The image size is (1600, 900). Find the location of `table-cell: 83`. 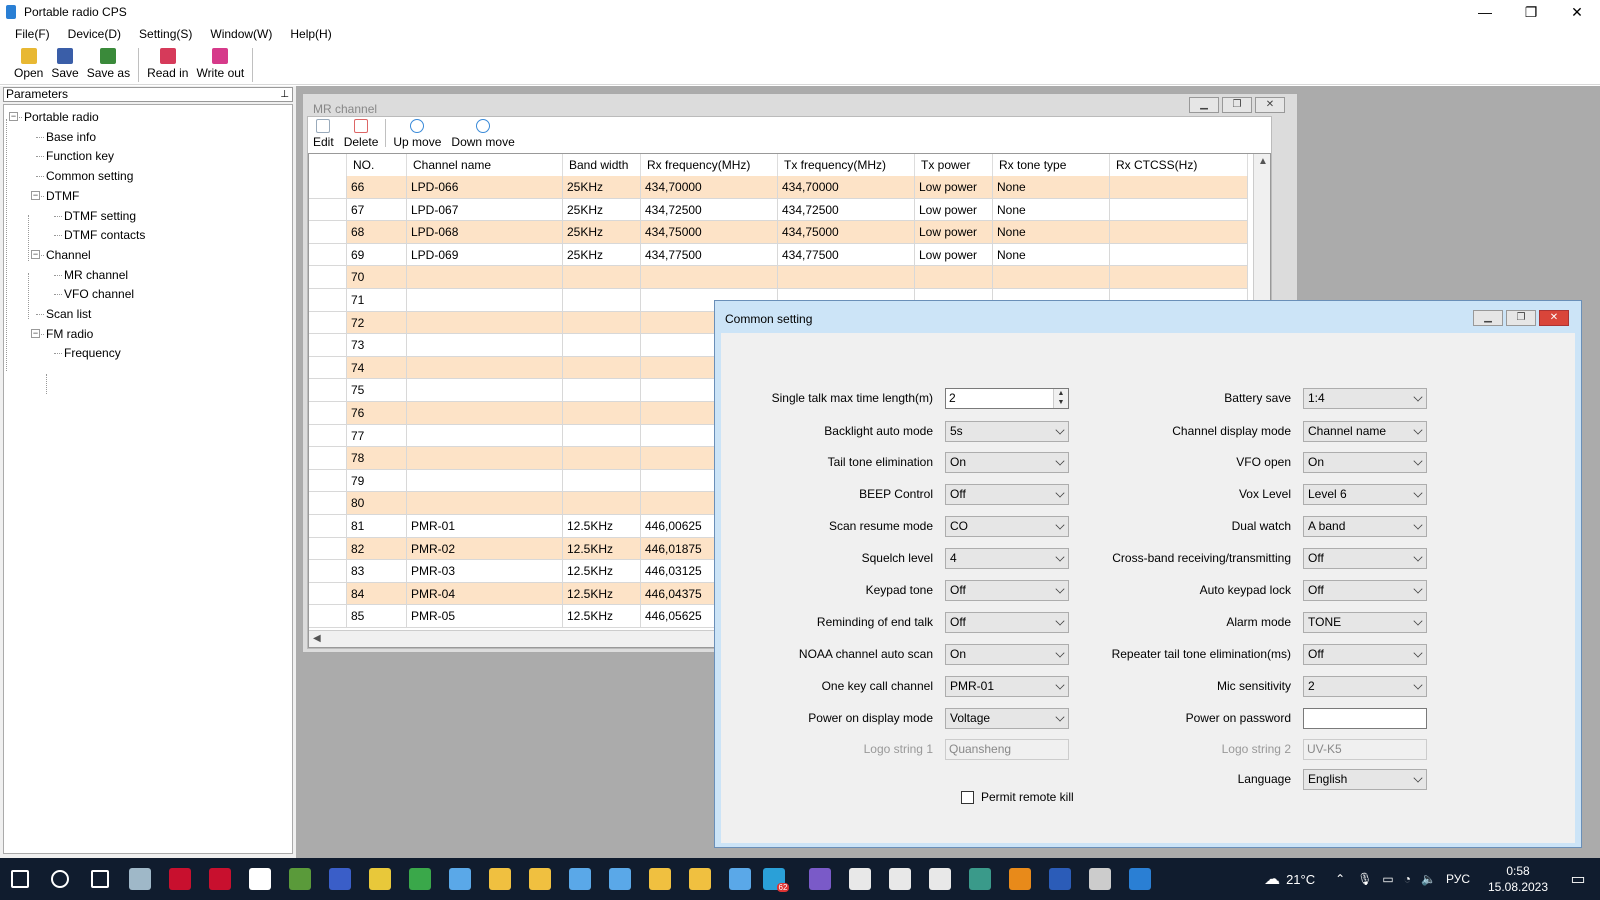

table-cell: 83 is located at coordinates (377, 571).